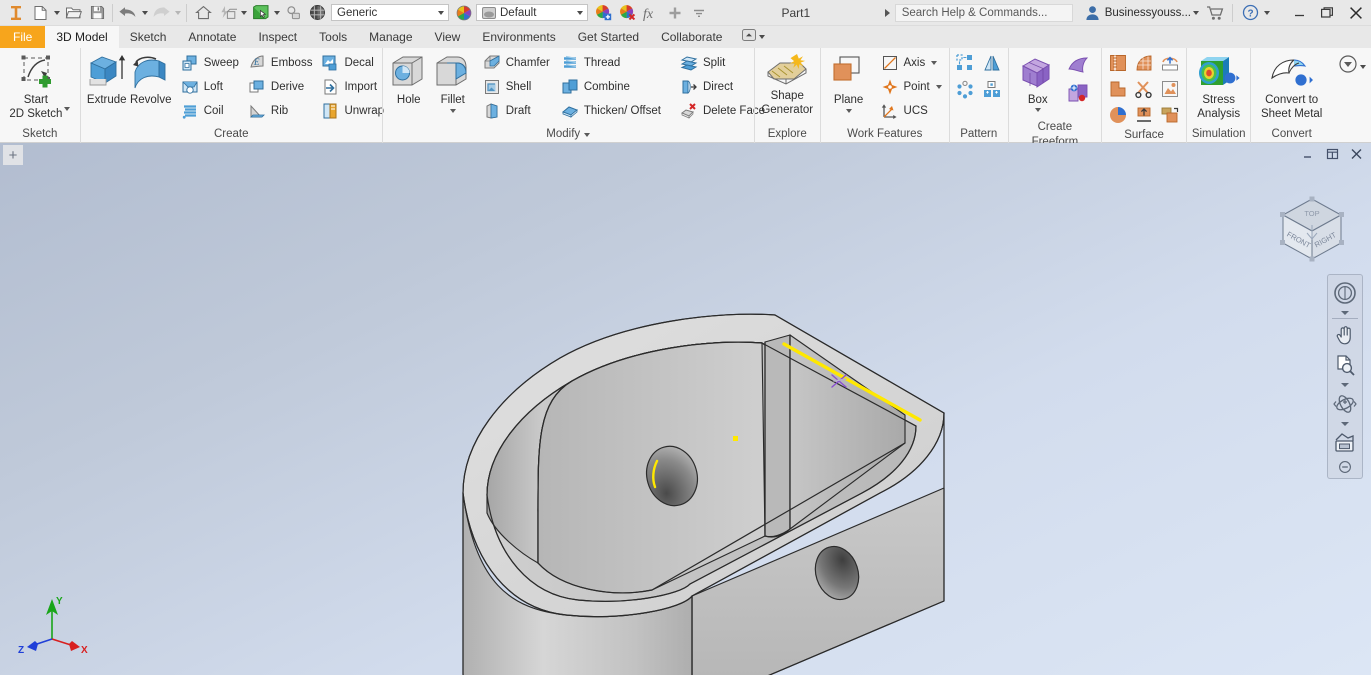 The height and width of the screenshot is (675, 1371). Describe the element at coordinates (627, 13) in the screenshot. I see `color-wheel-x-icon` at that location.